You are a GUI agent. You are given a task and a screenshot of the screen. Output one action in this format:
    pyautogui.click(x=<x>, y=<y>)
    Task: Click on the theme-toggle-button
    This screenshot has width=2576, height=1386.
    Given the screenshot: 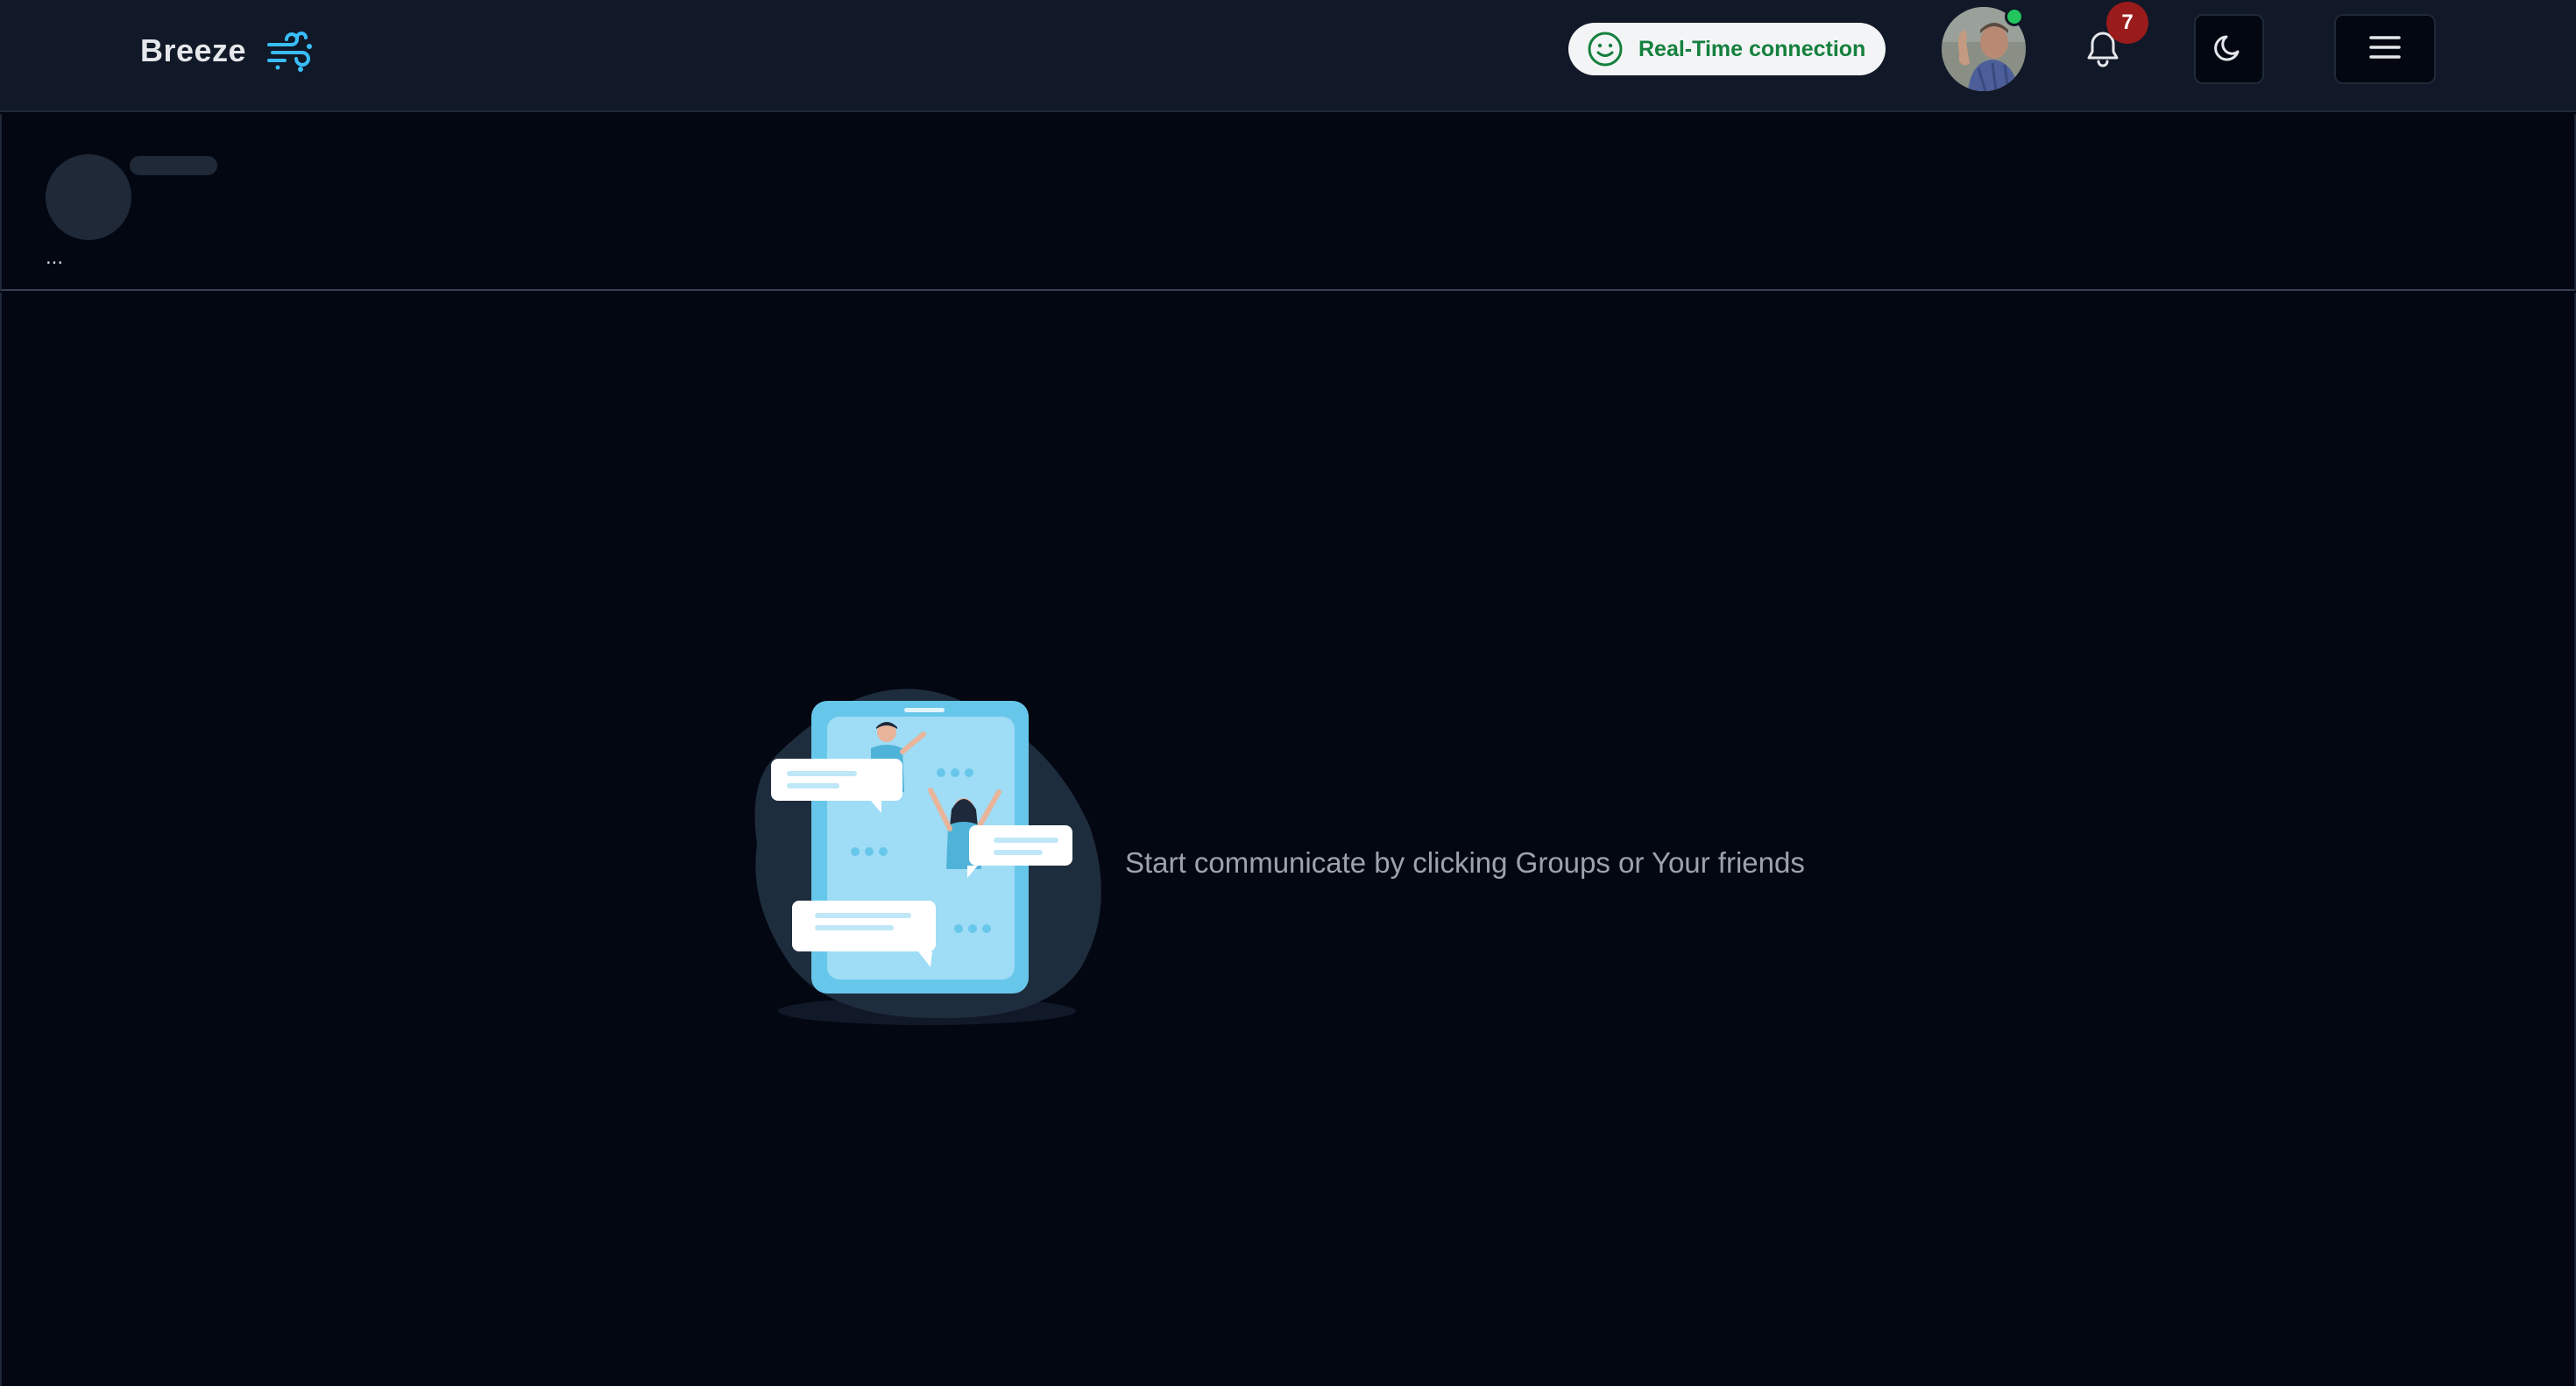 What is the action you would take?
    pyautogui.click(x=2229, y=49)
    